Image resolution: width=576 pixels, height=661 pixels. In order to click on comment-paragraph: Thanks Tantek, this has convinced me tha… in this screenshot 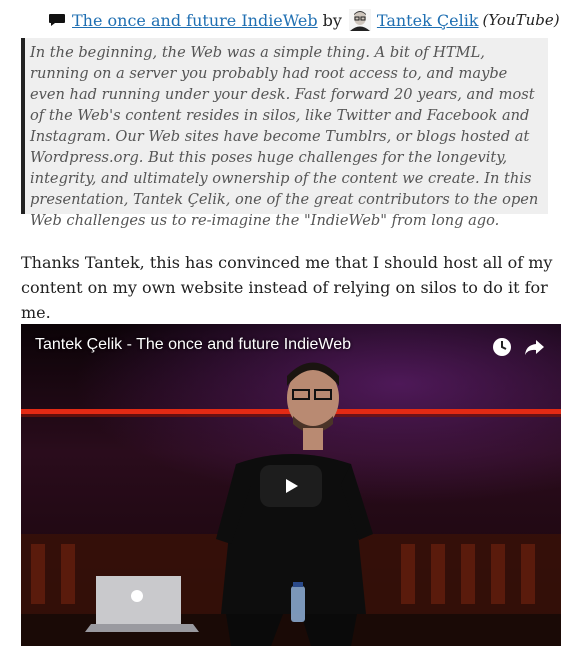, I will do `click(287, 287)`.